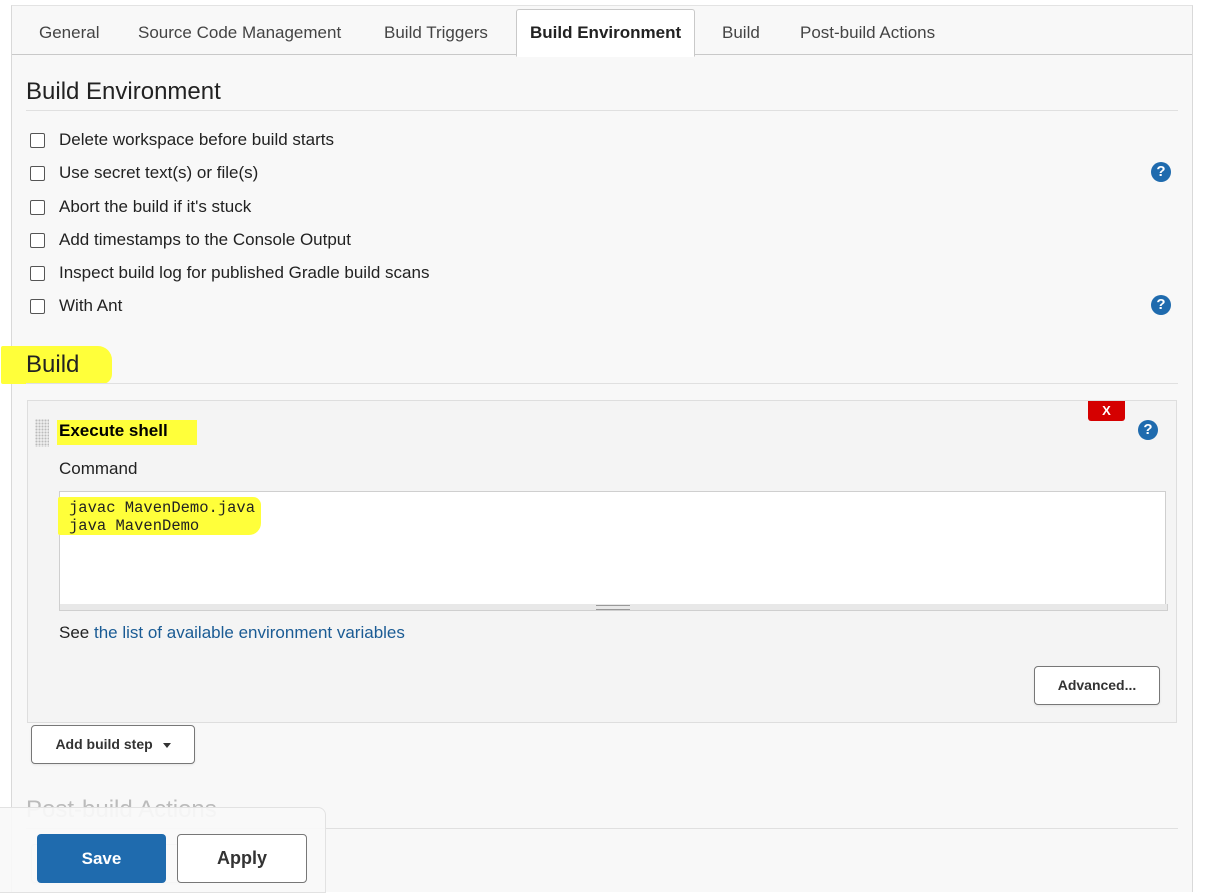  I want to click on build-environment-heading: Build Environment, so click(123, 91).